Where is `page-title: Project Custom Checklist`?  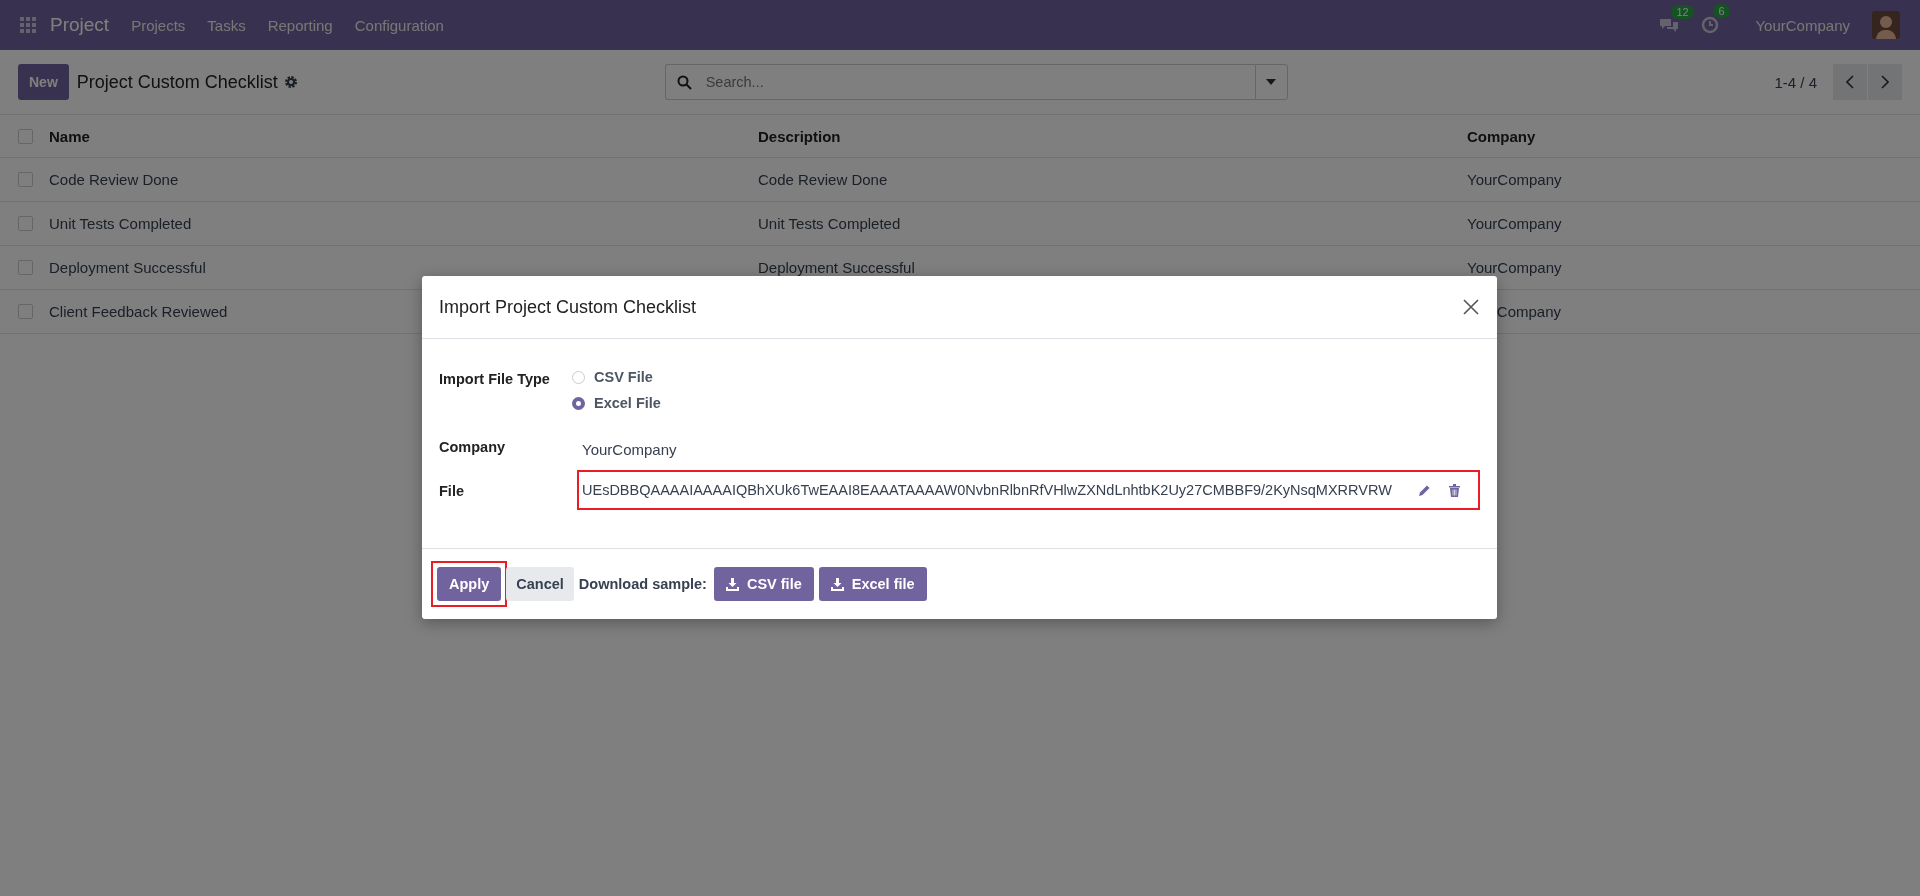 page-title: Project Custom Checklist is located at coordinates (177, 82).